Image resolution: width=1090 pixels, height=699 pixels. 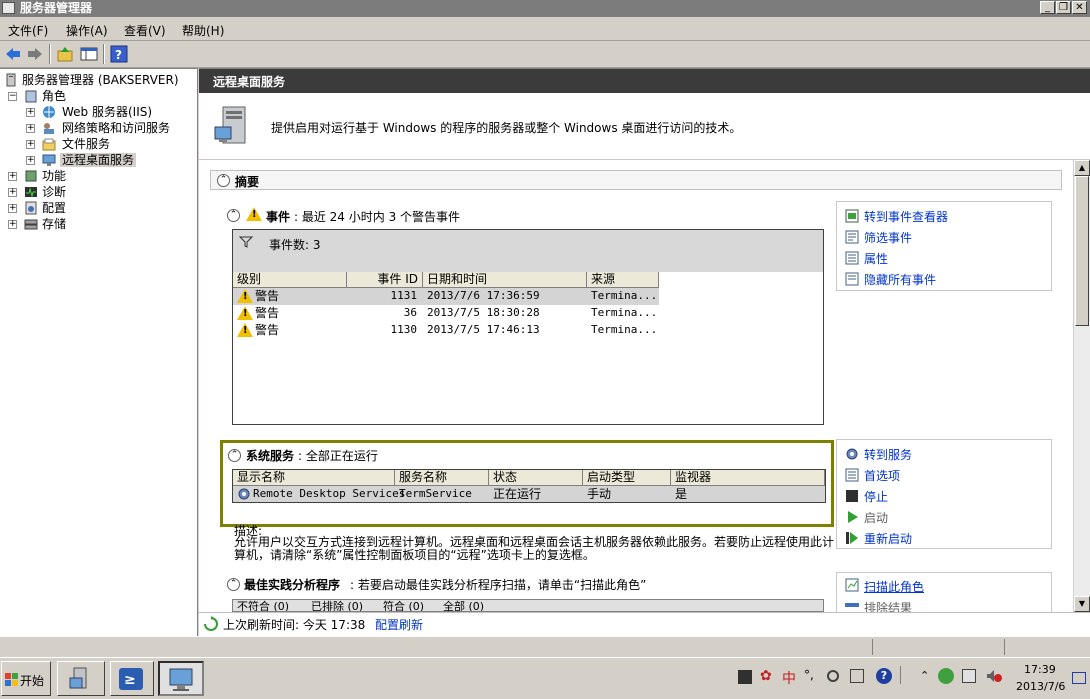 I want to click on collapse-bpa-toggle: ⌃, so click(x=233, y=584).